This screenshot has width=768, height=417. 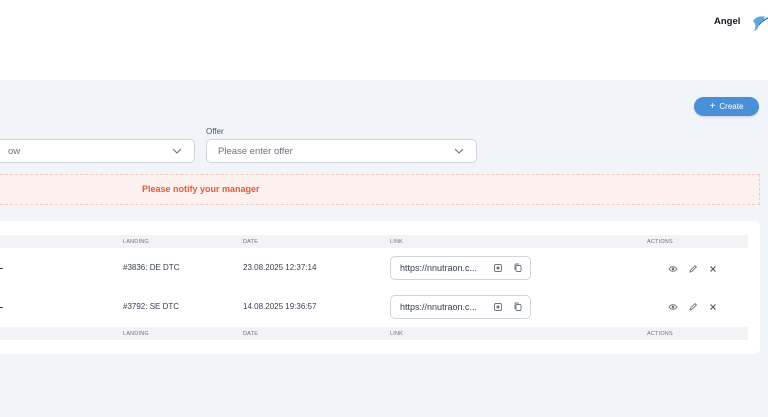 What do you see at coordinates (14, 151) in the screenshot?
I see `status-select-value: ow` at bounding box center [14, 151].